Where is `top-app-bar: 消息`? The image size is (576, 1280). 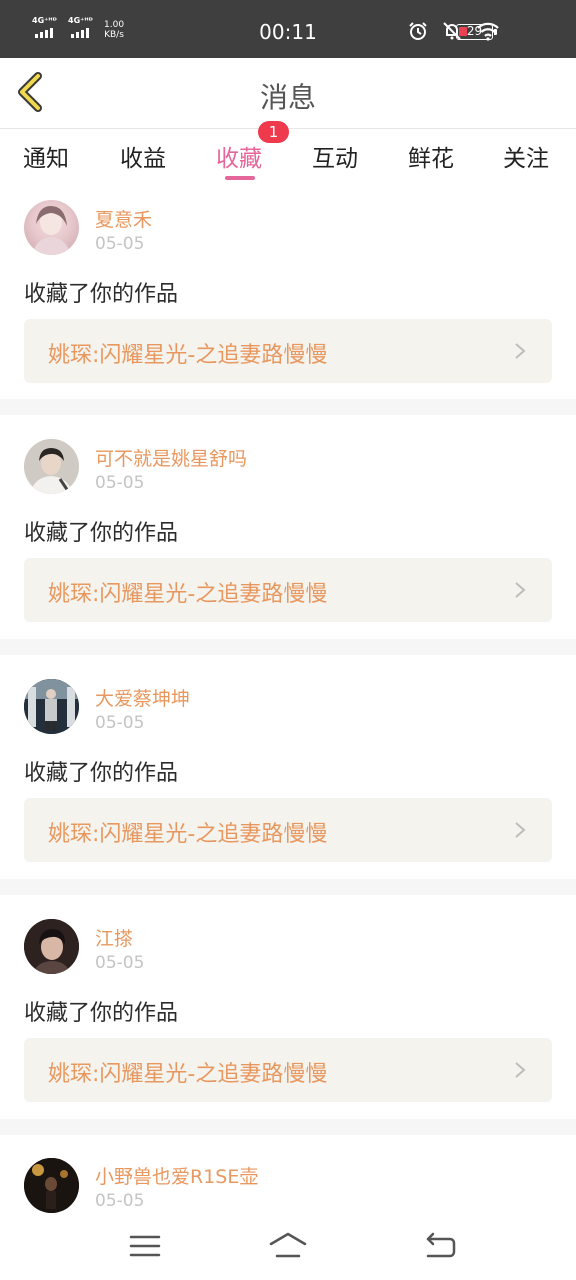
top-app-bar: 消息 is located at coordinates (288, 93).